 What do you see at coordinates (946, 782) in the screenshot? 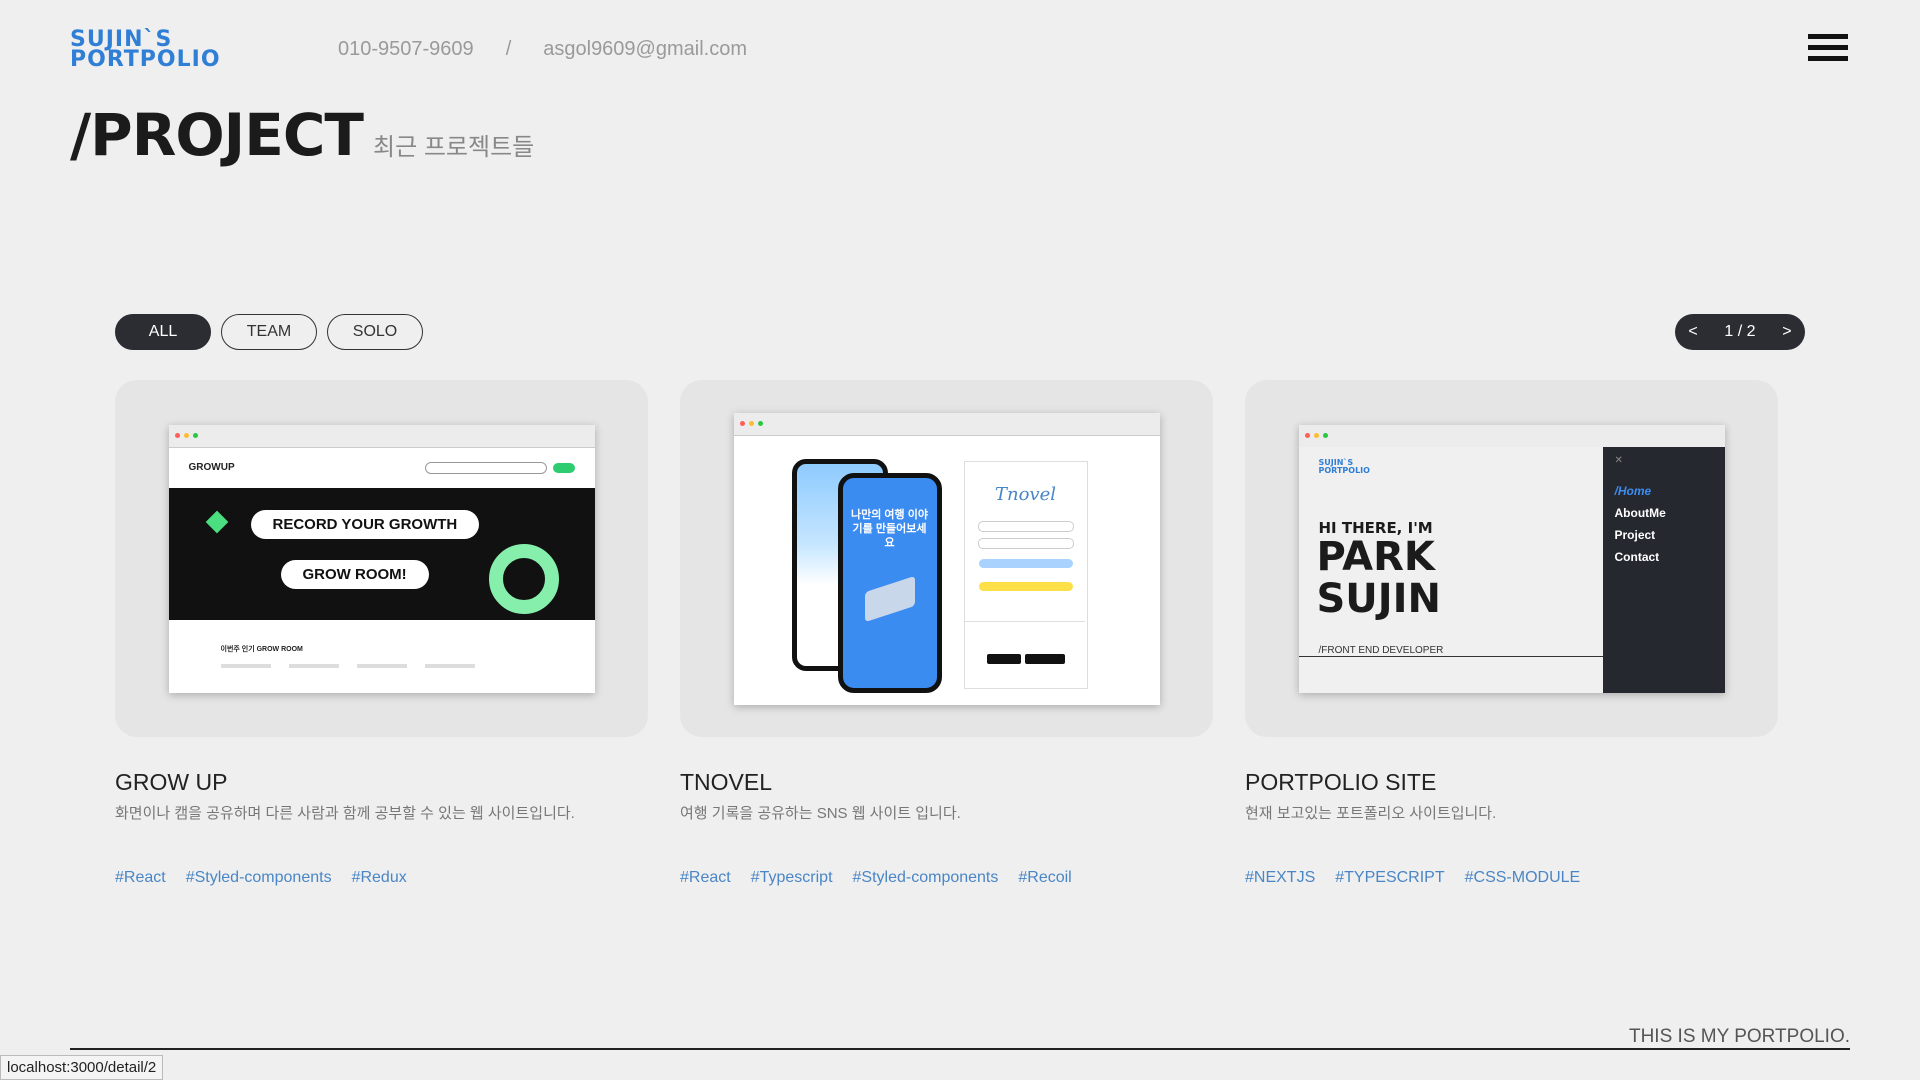
I see `project-title: TNOVEL` at bounding box center [946, 782].